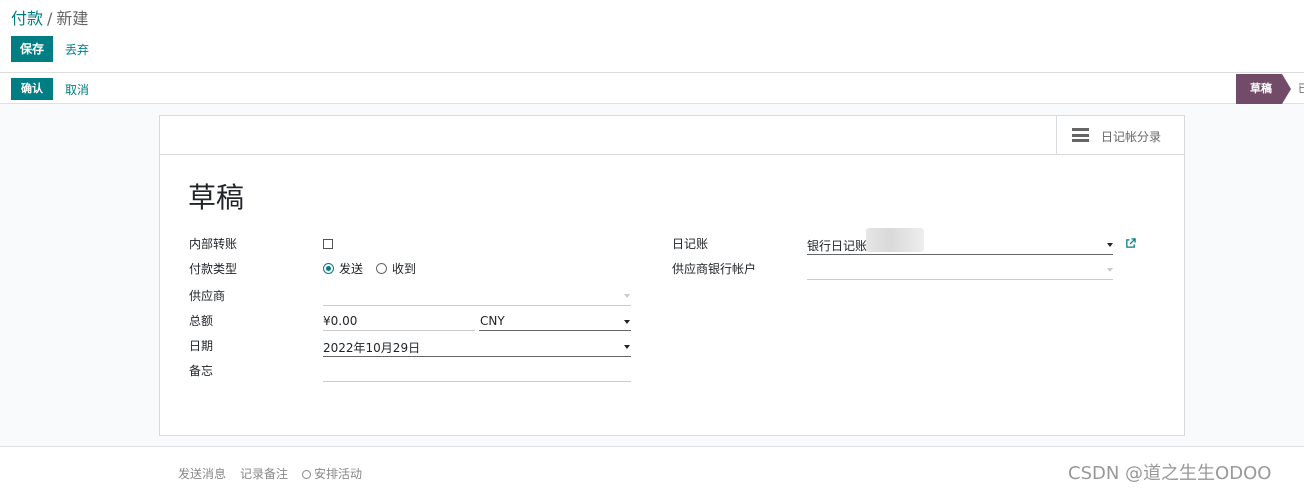 The height and width of the screenshot is (489, 1304). Describe the element at coordinates (213, 244) in the screenshot. I see `internal-transfer-label: 内部转账` at that location.